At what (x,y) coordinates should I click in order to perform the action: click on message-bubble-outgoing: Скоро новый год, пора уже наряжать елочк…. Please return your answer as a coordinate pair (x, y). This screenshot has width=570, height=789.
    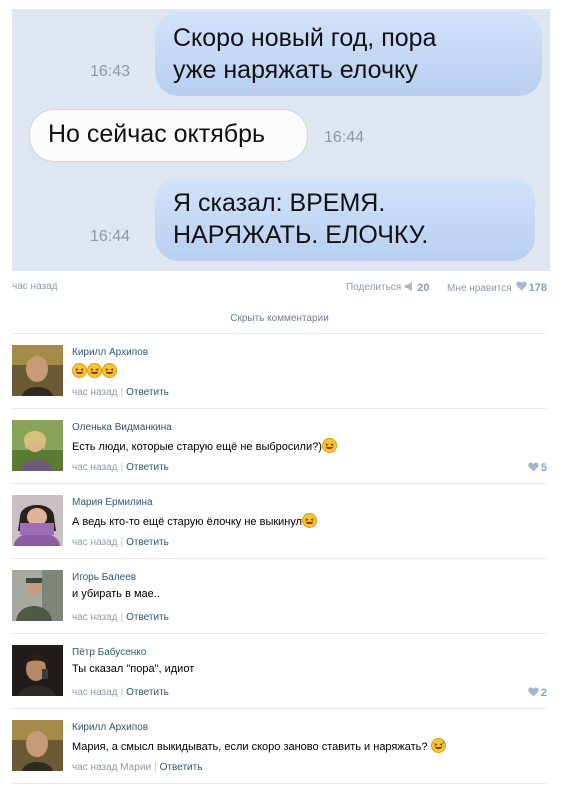
    Looking at the image, I should click on (348, 54).